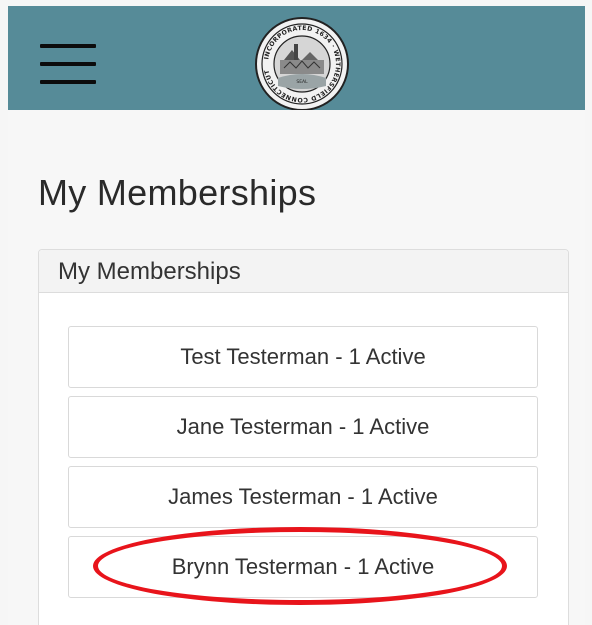  I want to click on hamburger-menu-icon, so click(68, 64).